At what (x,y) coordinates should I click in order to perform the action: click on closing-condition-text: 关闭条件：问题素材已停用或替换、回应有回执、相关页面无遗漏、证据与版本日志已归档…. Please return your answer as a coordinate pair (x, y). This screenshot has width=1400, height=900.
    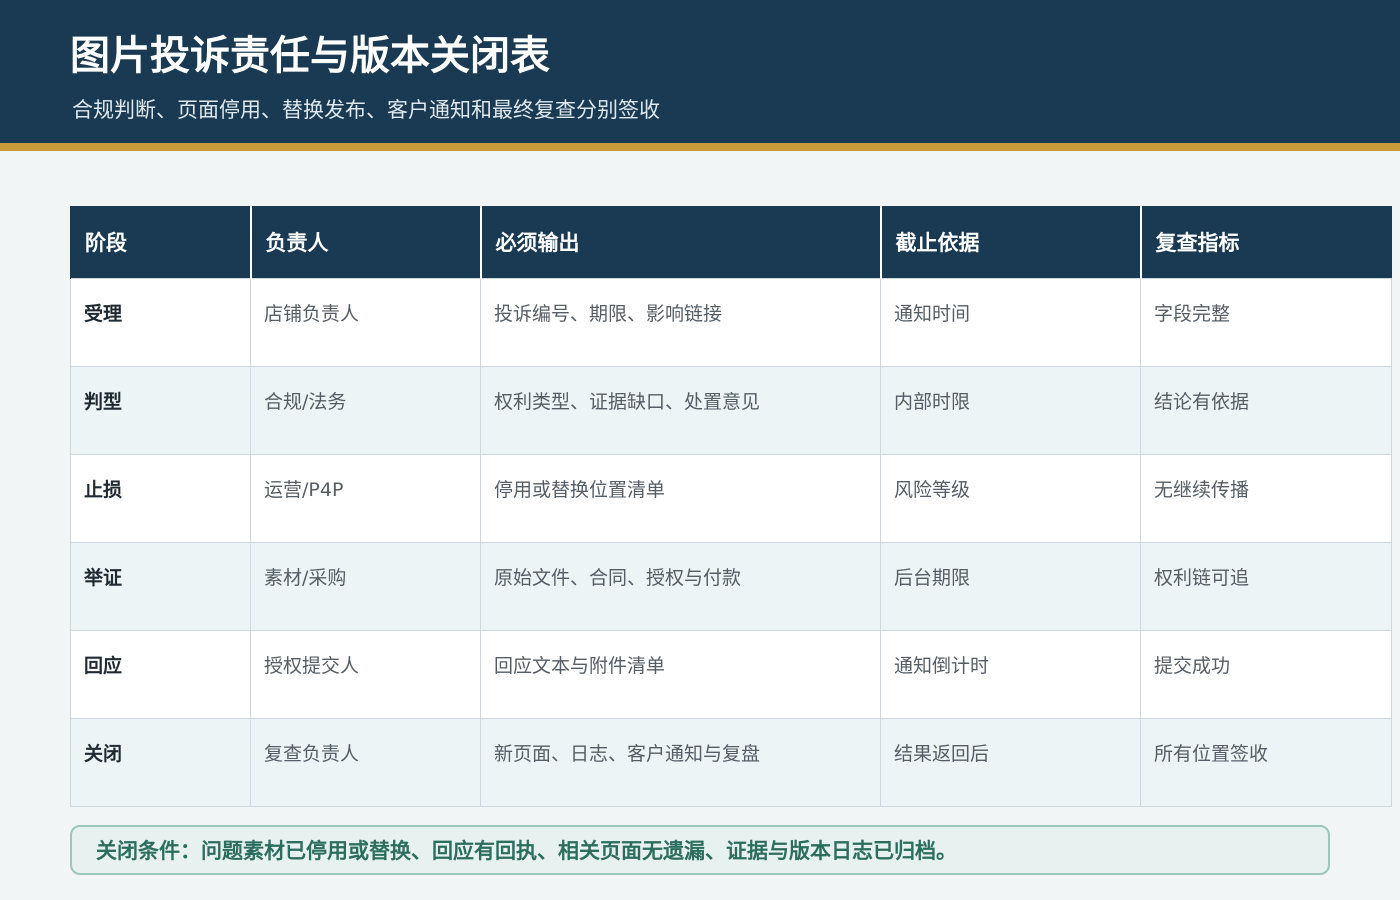
    Looking at the image, I should click on (526, 851).